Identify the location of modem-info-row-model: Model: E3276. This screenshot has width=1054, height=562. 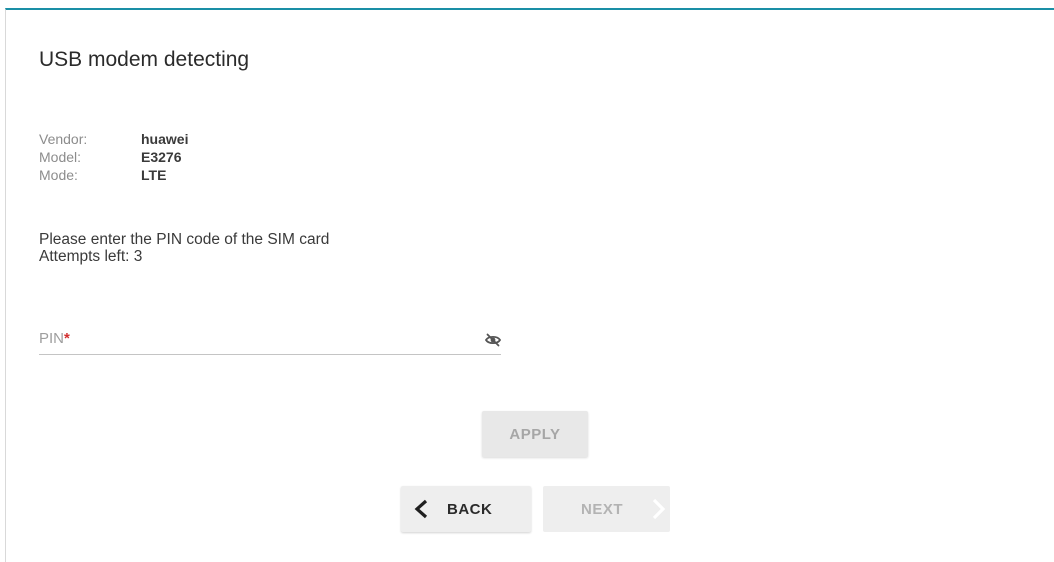
(113, 157).